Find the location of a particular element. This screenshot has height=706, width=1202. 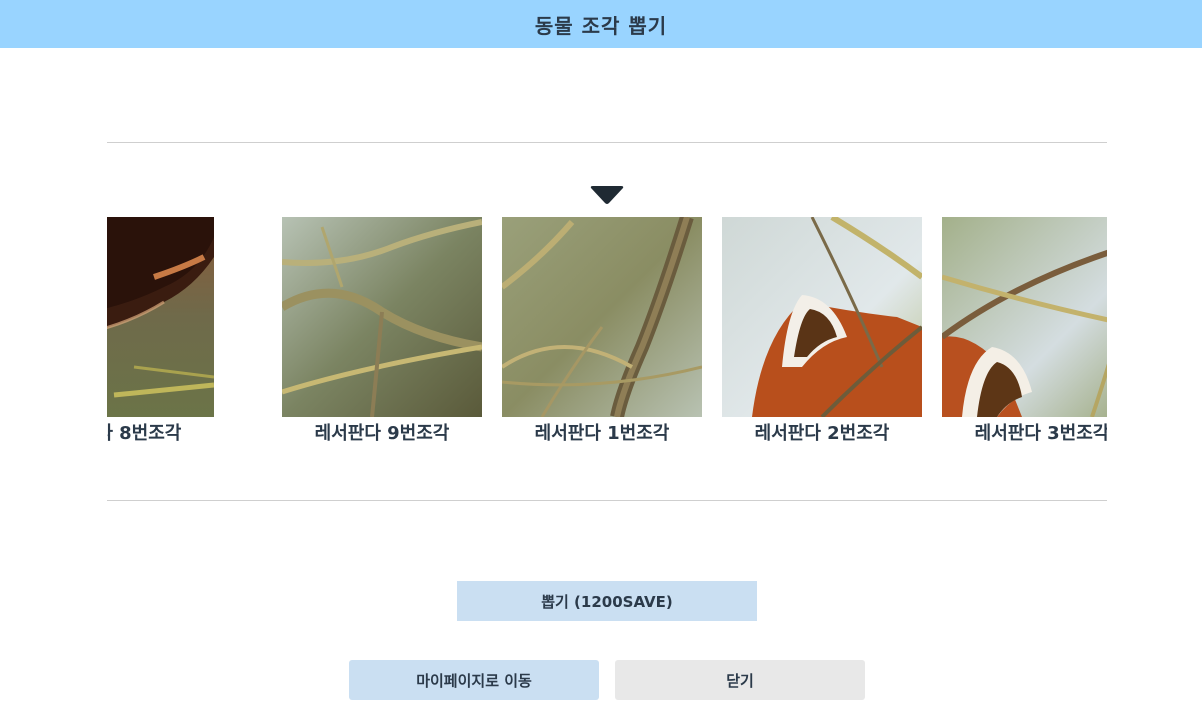

piece-label: 레서판다 1번조각 is located at coordinates (602, 433).